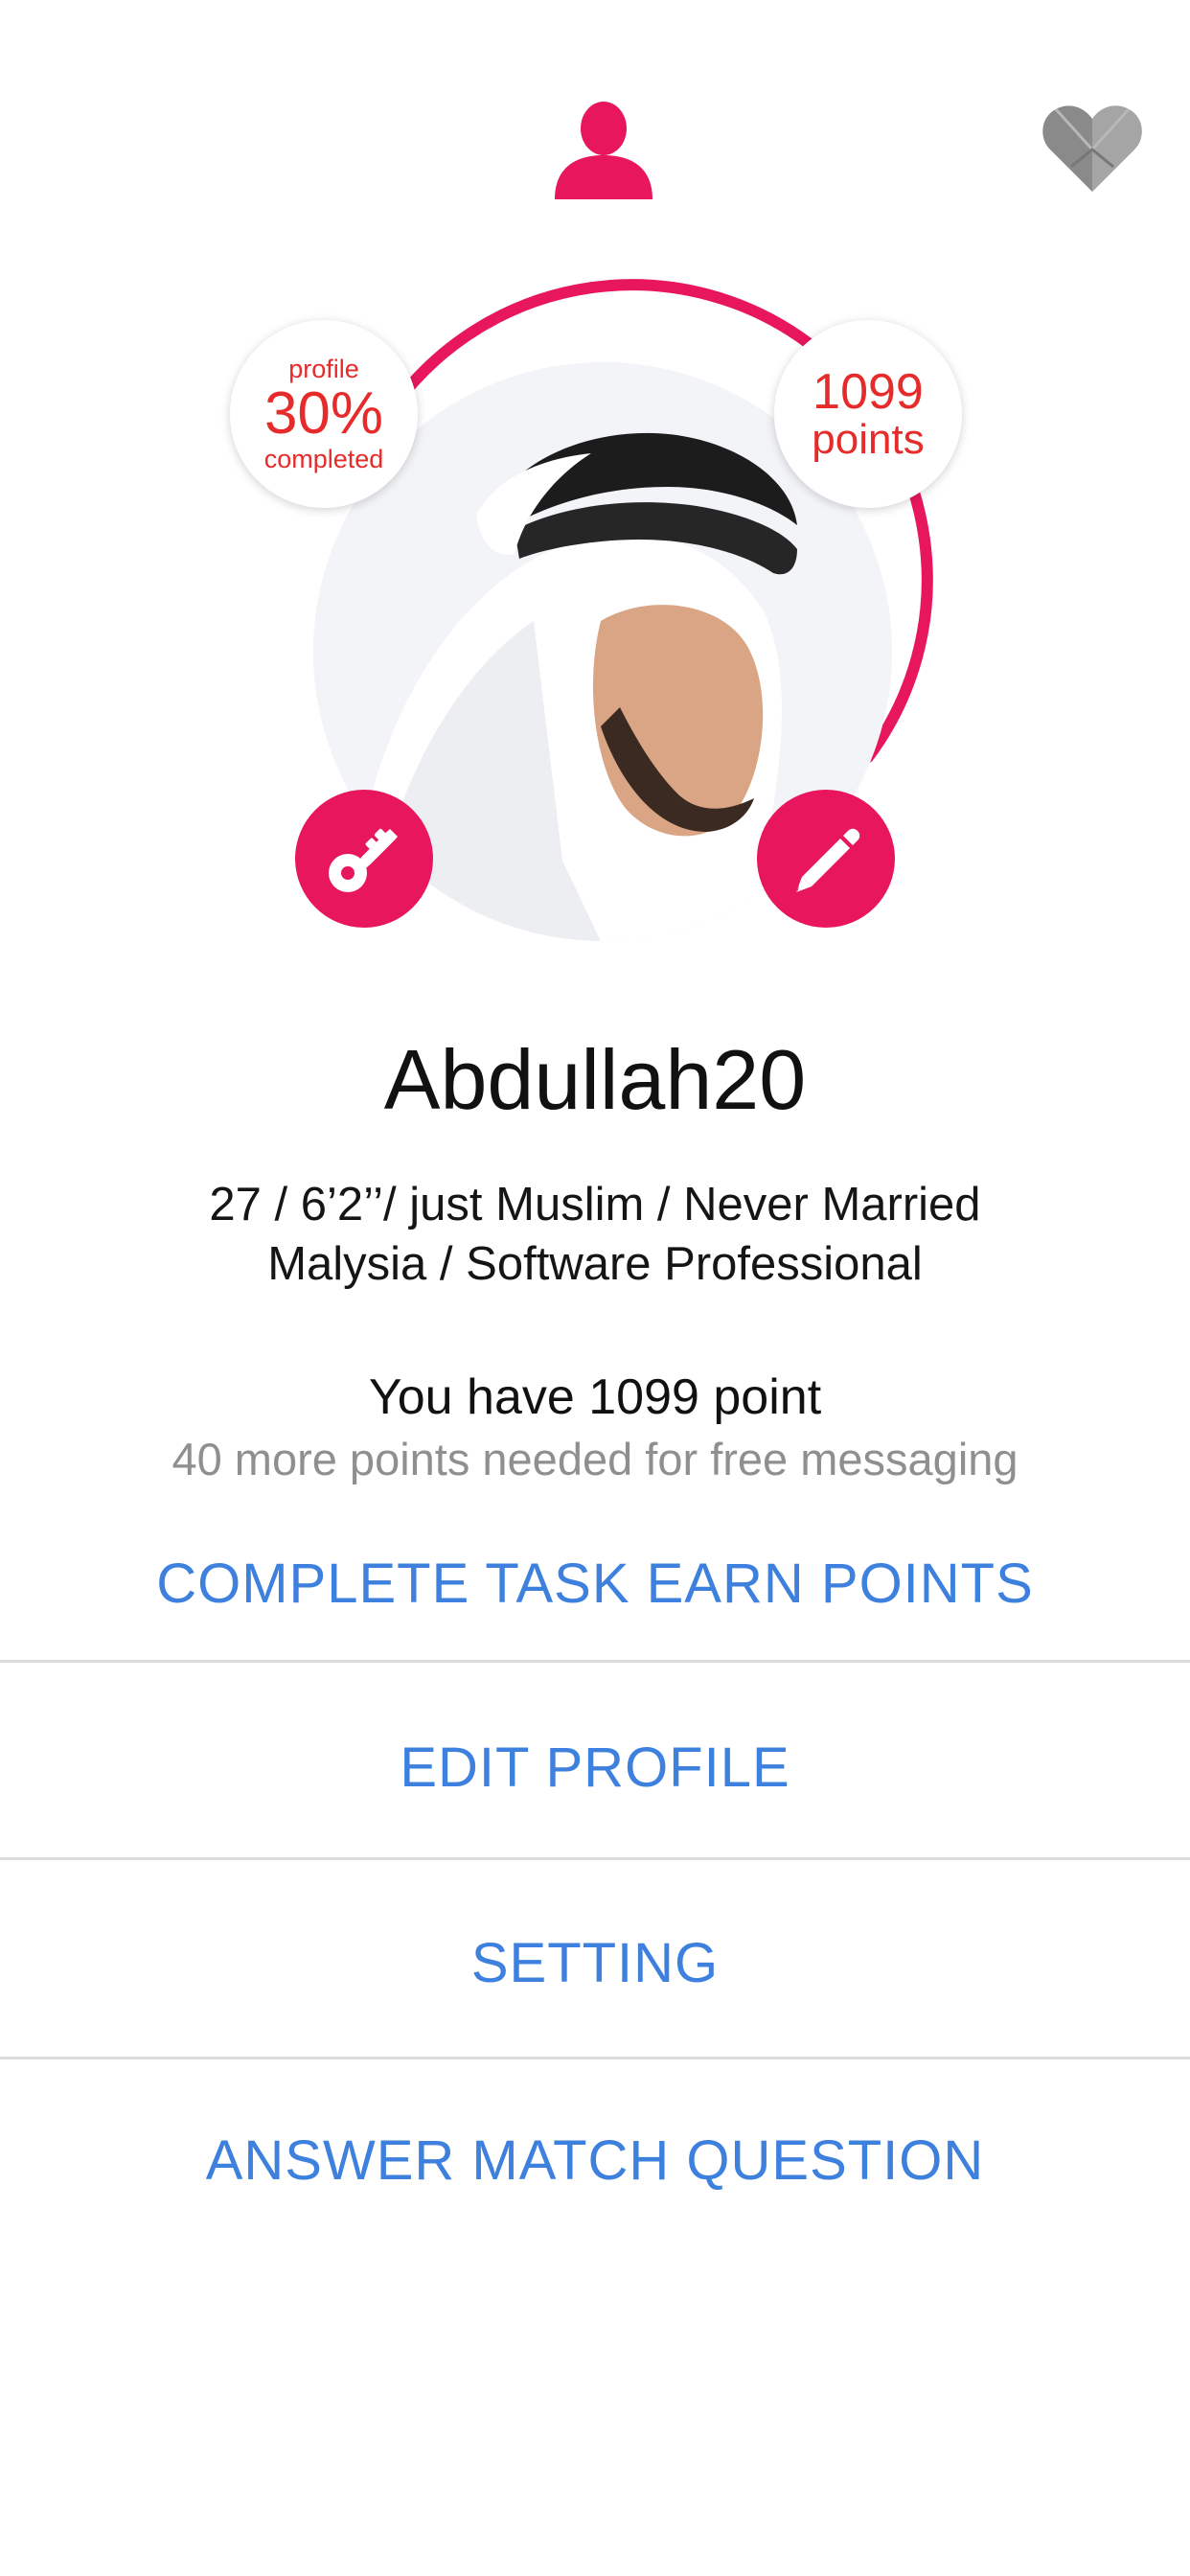 The image size is (1190, 2576). What do you see at coordinates (868, 392) in the screenshot?
I see `points-badge-value: 1099` at bounding box center [868, 392].